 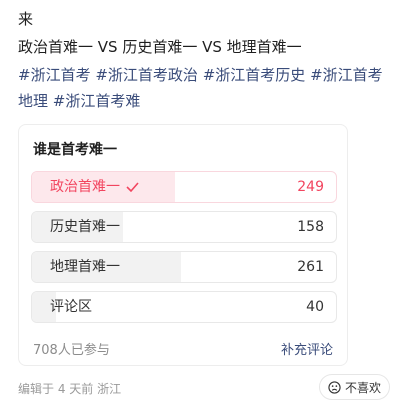 I want to click on poll-option: 地理首难一 261, so click(x=184, y=267).